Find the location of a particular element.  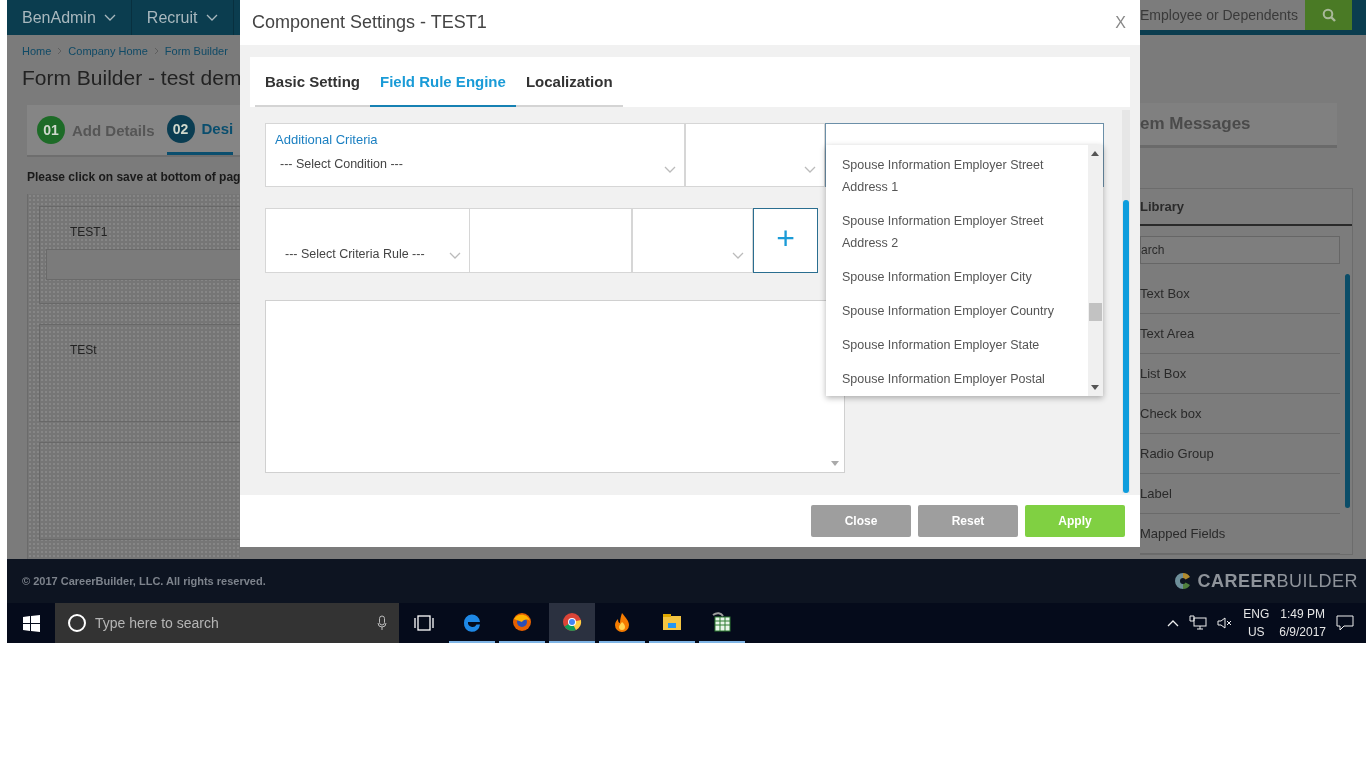

search-input: Type here to search is located at coordinates (232, 623).